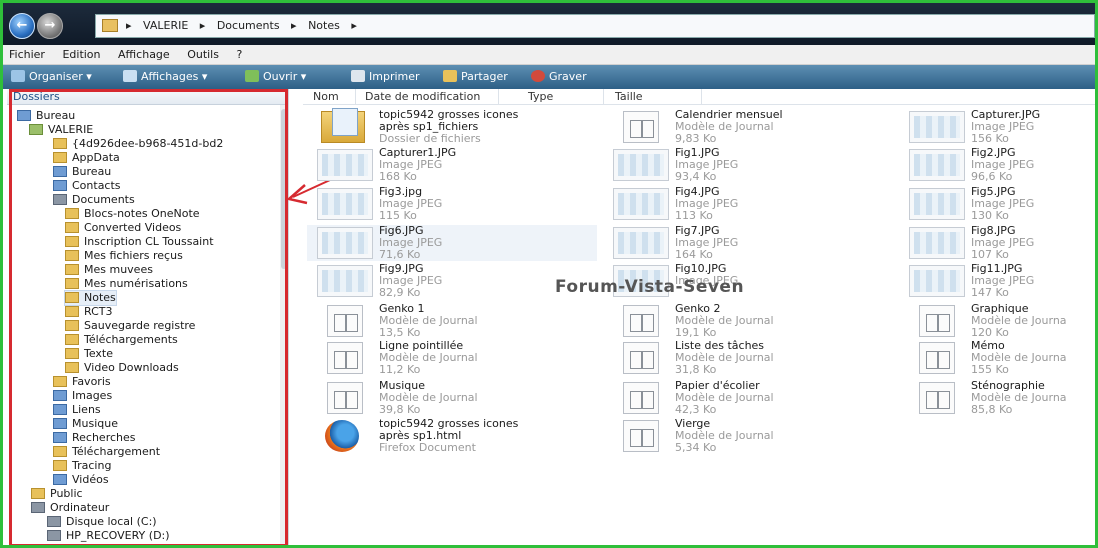  Describe the element at coordinates (629, 96) in the screenshot. I see `column-size: Taille` at that location.